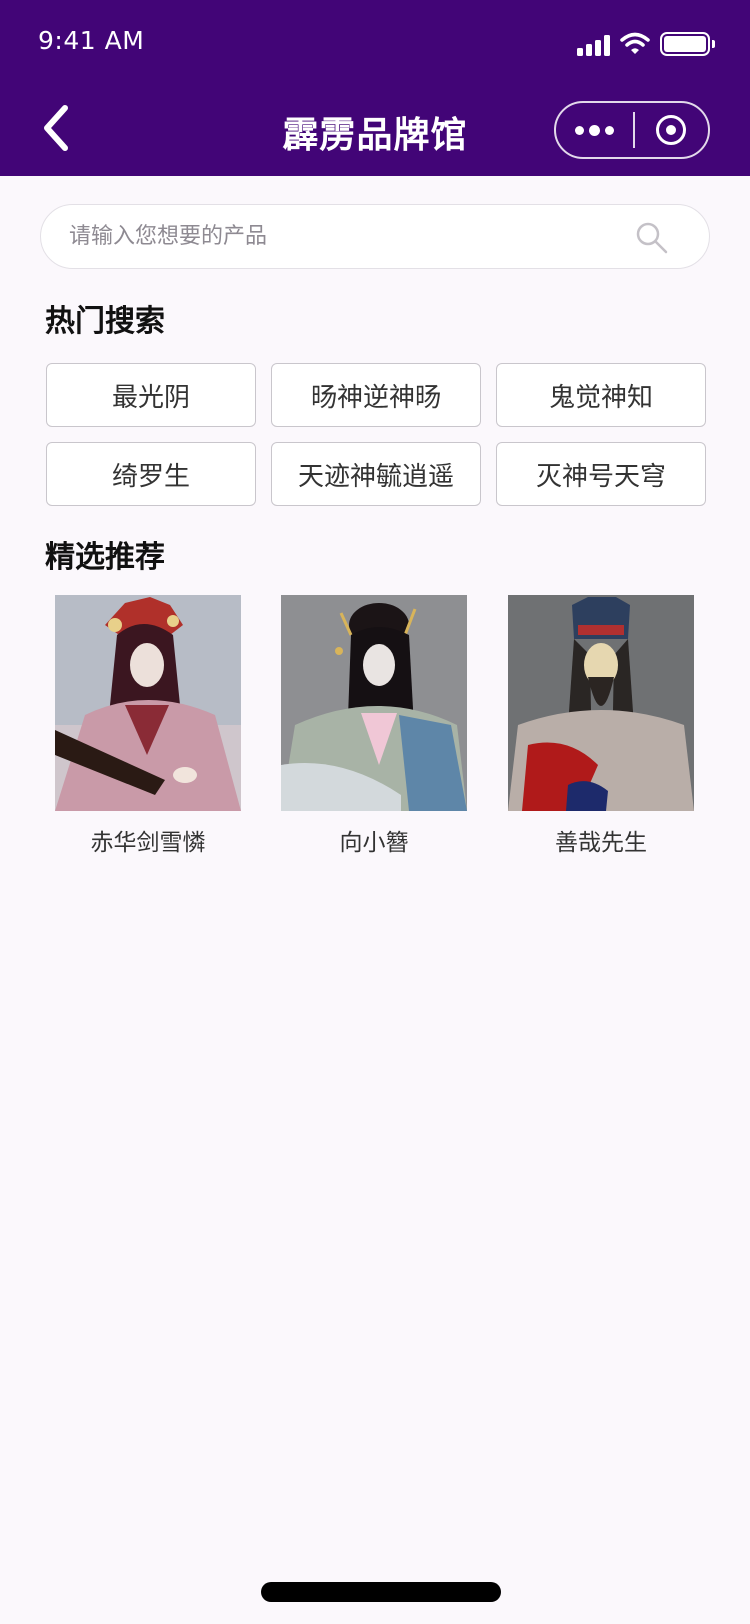  What do you see at coordinates (376, 395) in the screenshot?
I see `hot-tag: 旸神逆神旸` at bounding box center [376, 395].